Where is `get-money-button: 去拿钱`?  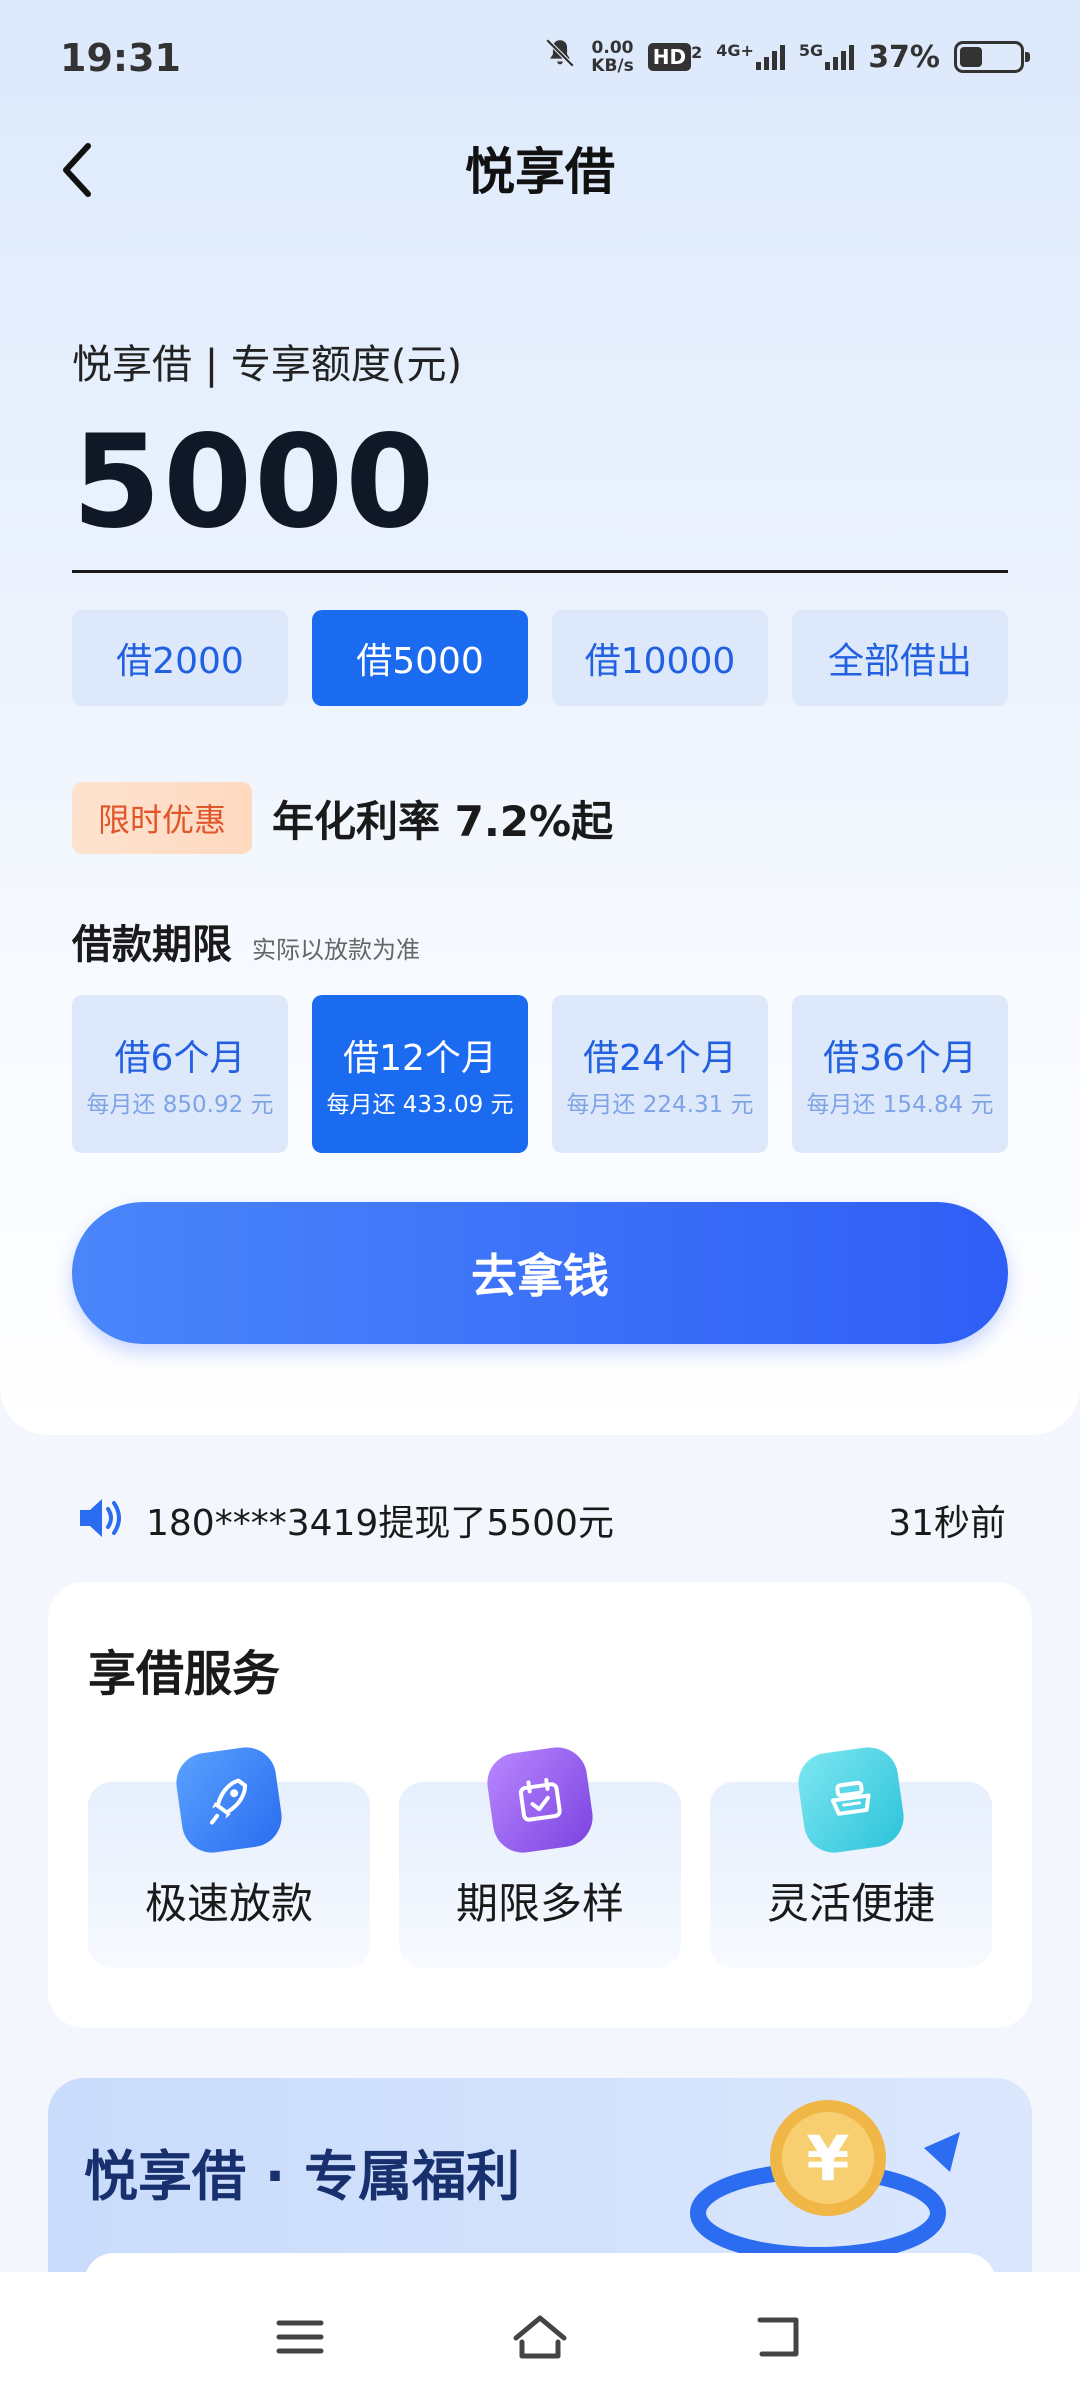 get-money-button: 去拿钱 is located at coordinates (540, 1273).